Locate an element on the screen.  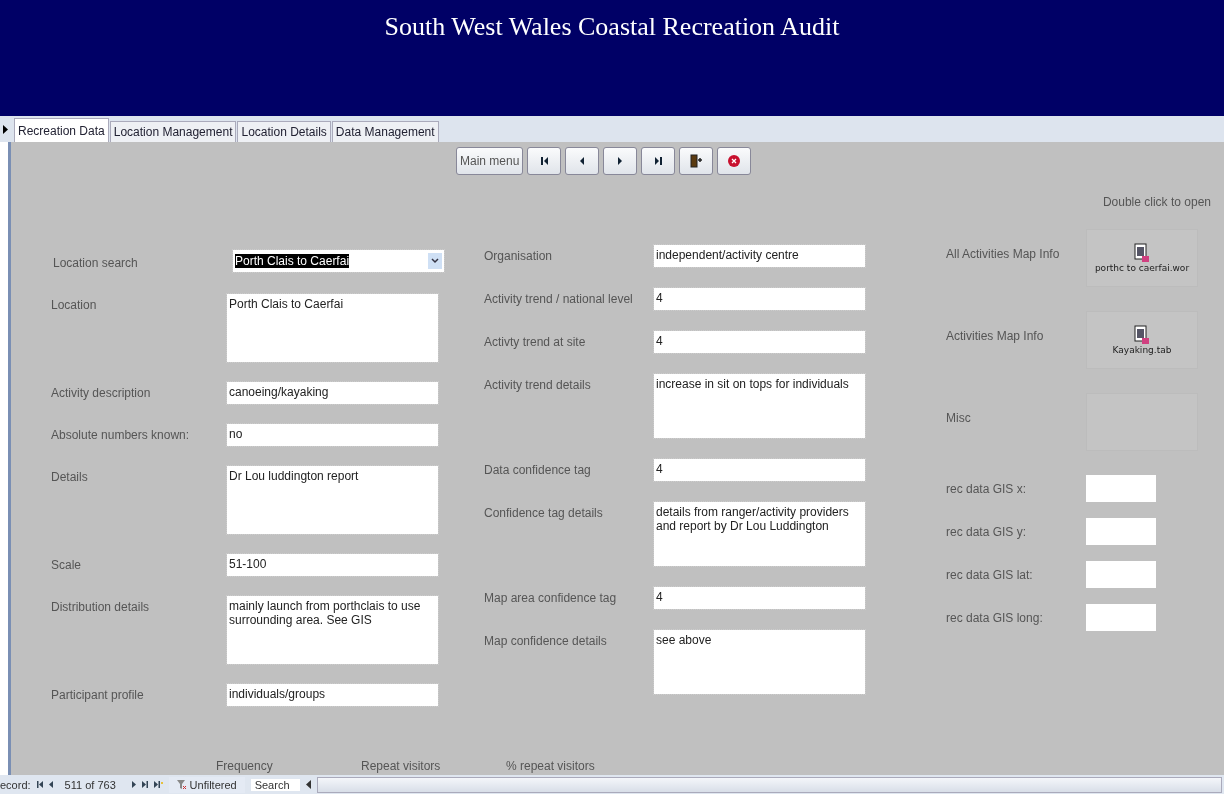
attachment-field: porthc to caerfai.wor is located at coordinates (1142, 258).